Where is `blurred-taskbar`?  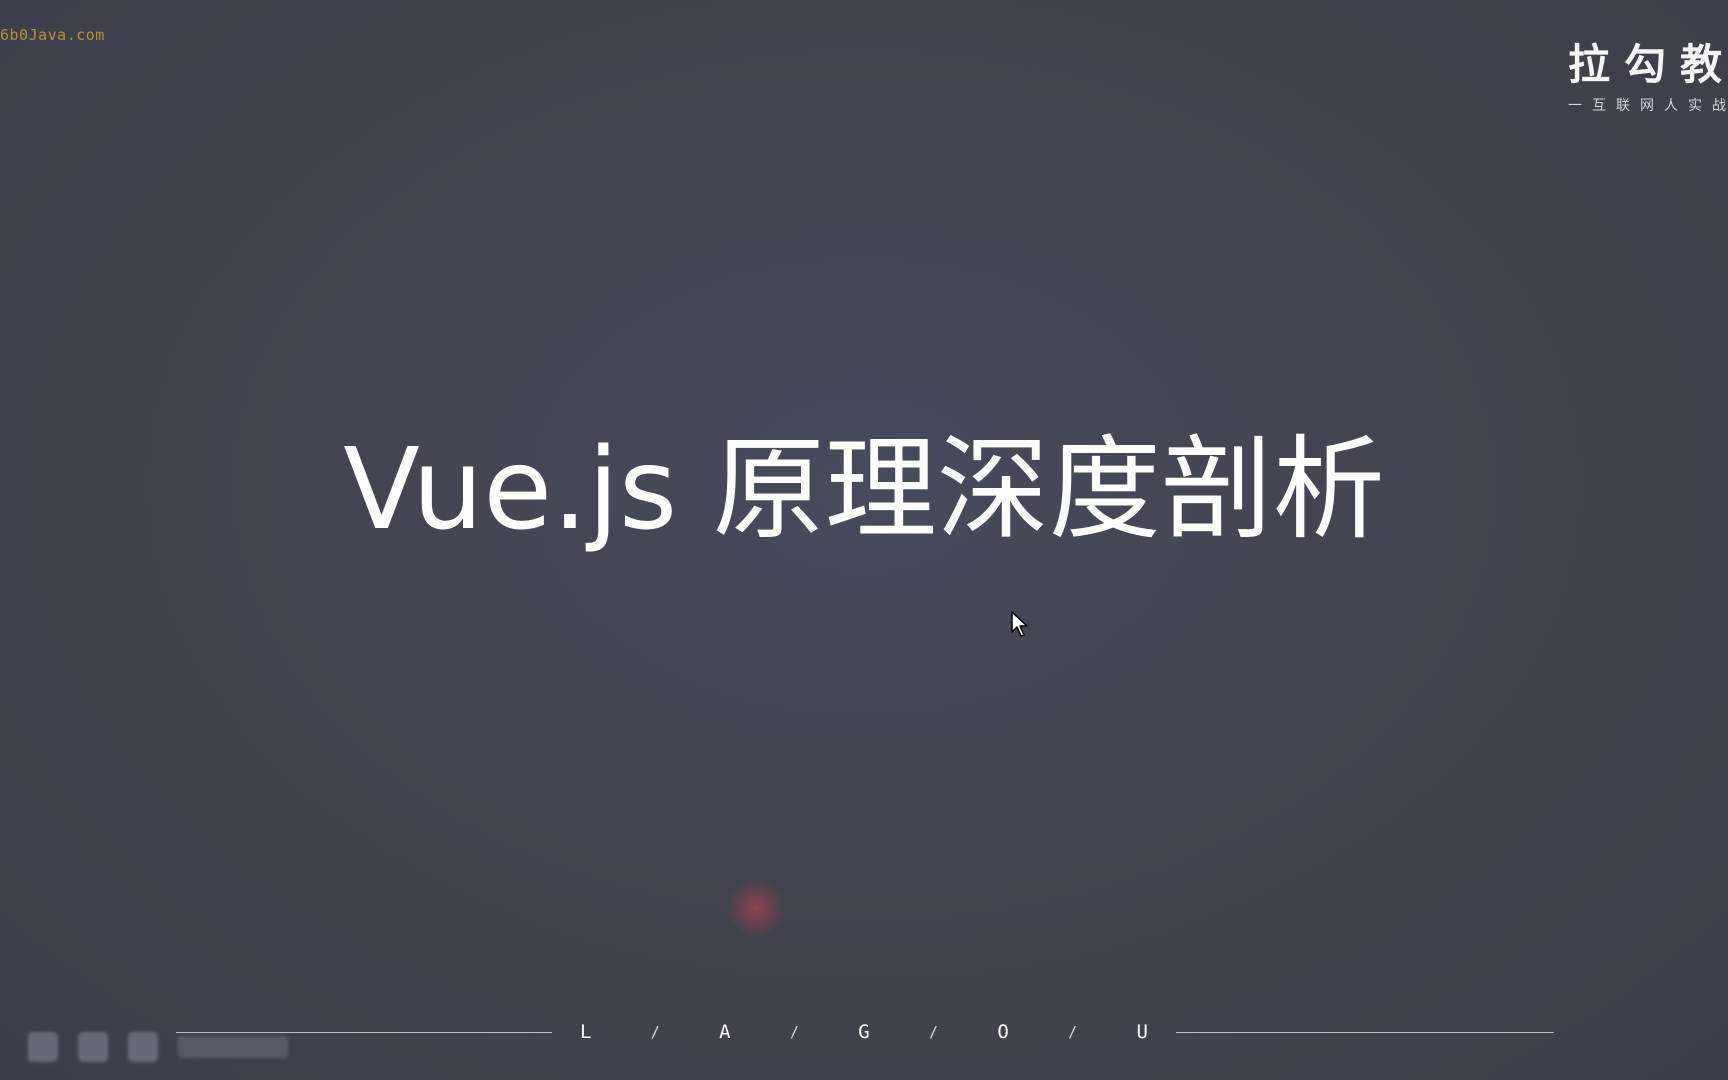
blurred-taskbar is located at coordinates (158, 1047).